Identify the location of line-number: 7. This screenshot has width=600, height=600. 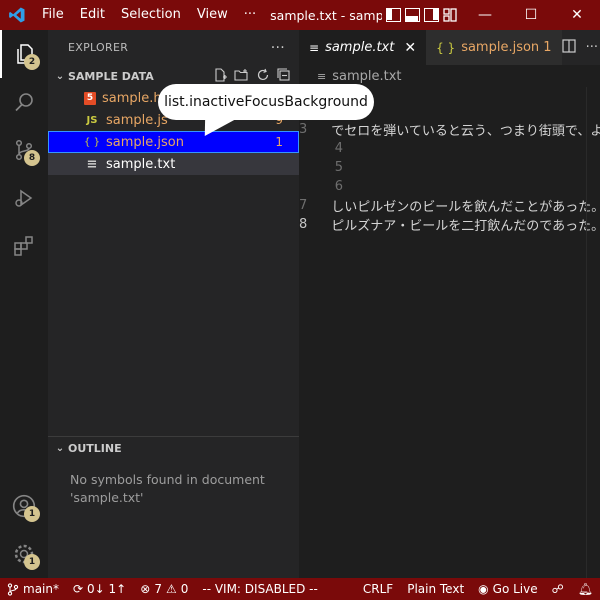
(303, 205).